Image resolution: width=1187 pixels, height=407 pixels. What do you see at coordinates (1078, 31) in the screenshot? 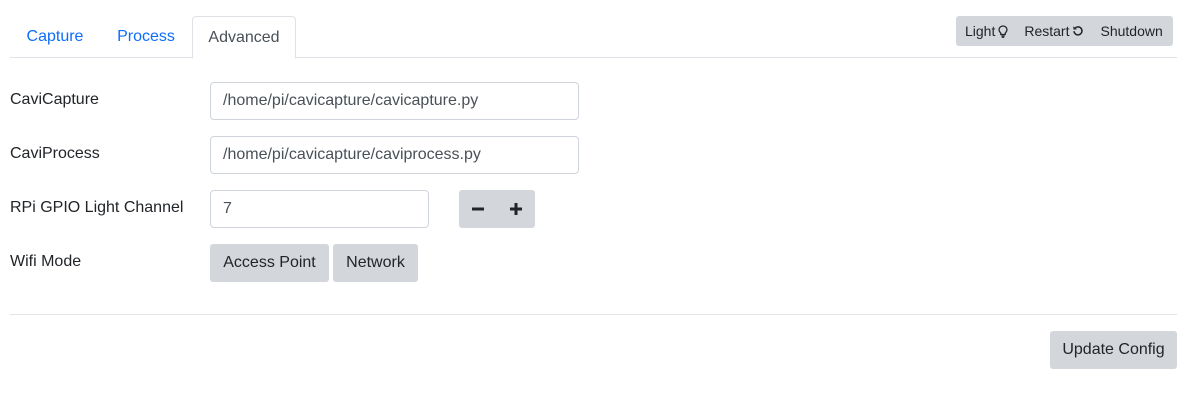
I see `restart-icon` at bounding box center [1078, 31].